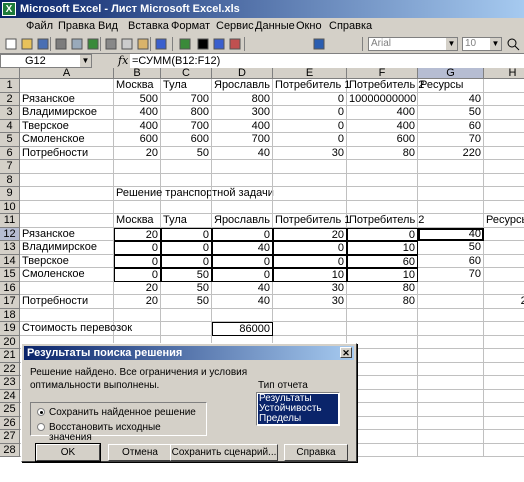 The image size is (524, 482). I want to click on cell-e18, so click(310, 315).